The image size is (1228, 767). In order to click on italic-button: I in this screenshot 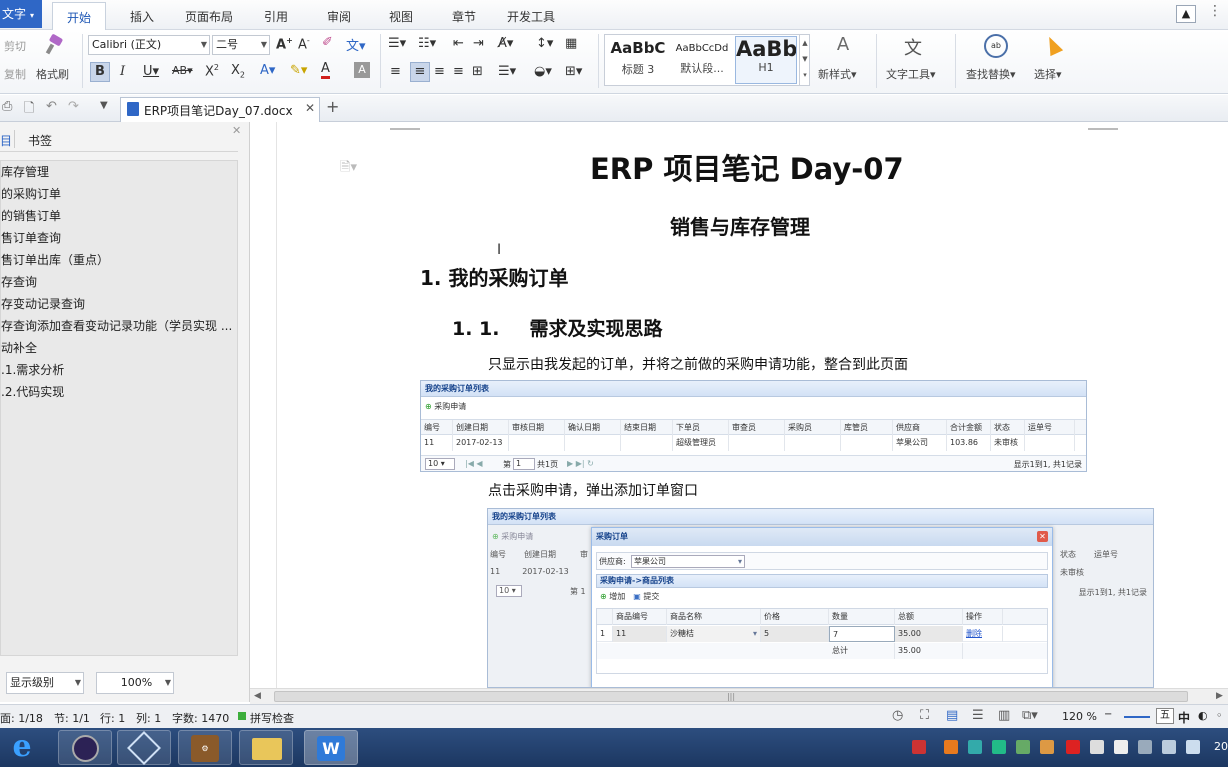, I will do `click(122, 71)`.